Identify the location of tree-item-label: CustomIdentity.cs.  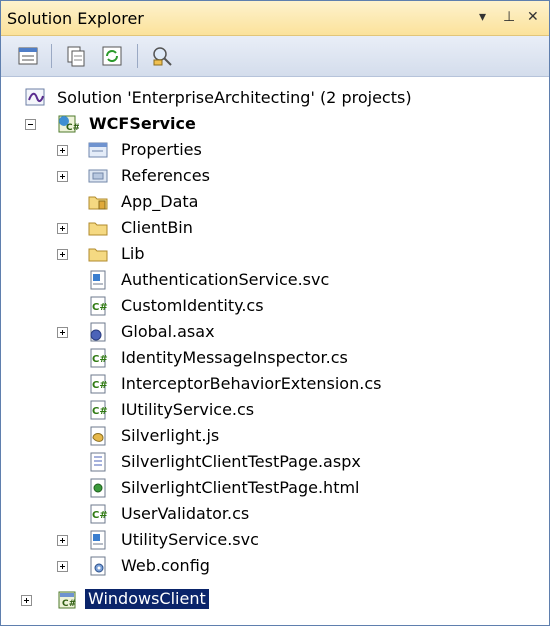
(192, 305).